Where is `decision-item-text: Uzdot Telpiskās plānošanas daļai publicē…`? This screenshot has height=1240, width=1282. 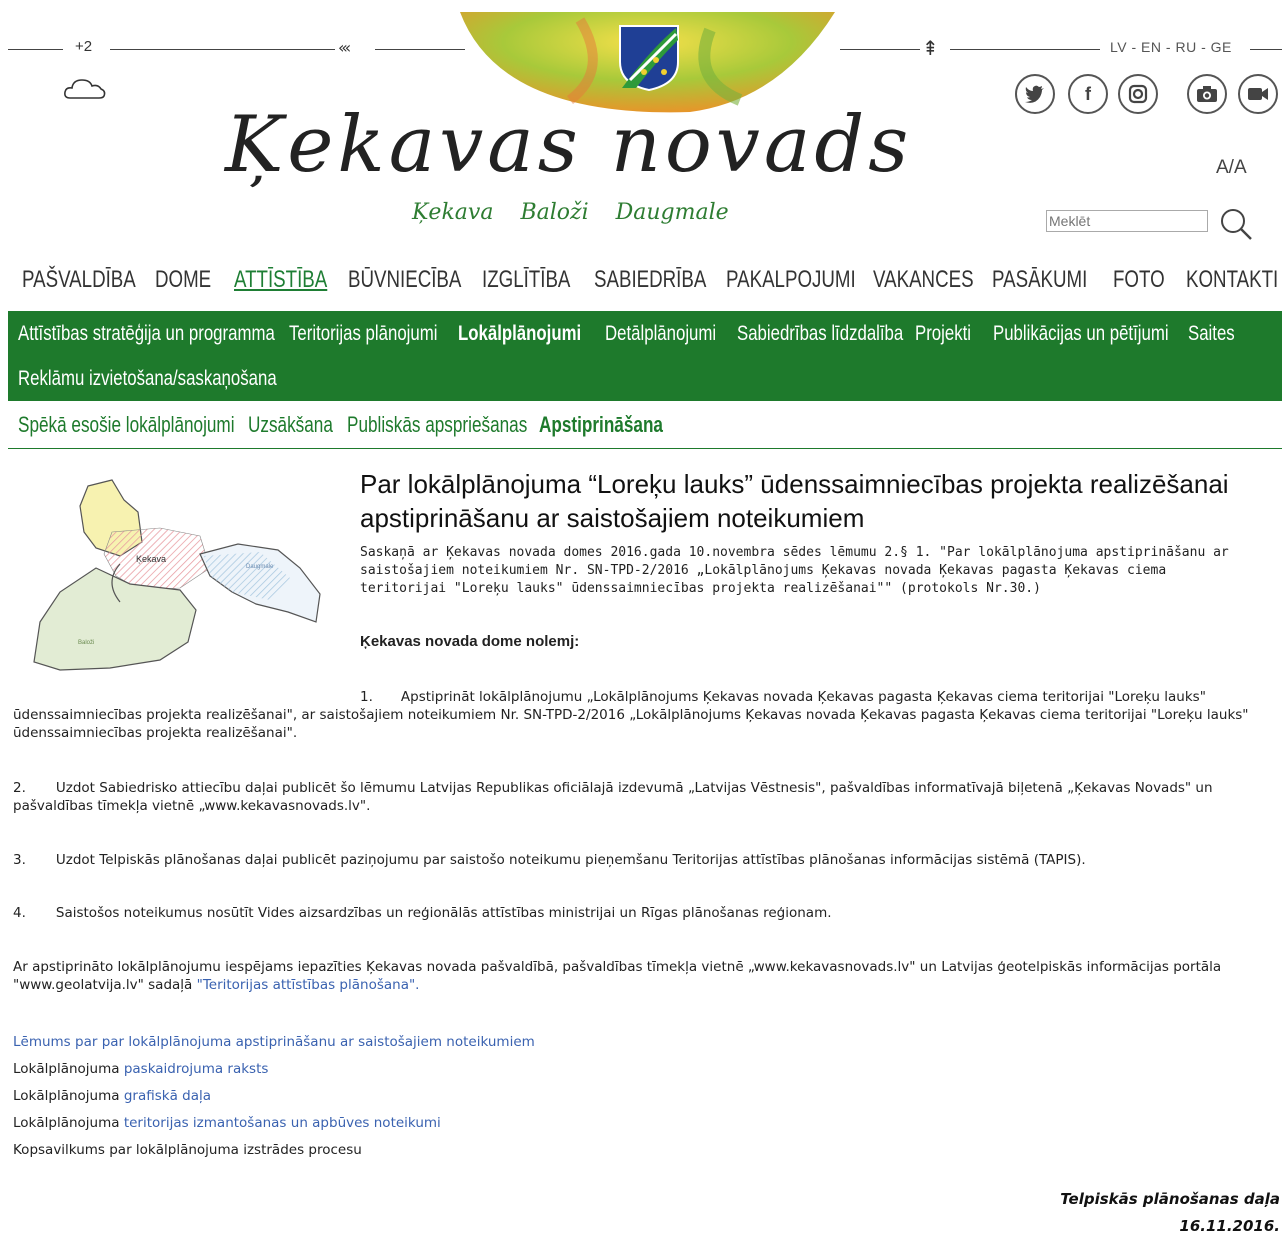
decision-item-text: Uzdot Telpiskās plānošanas daļai publicē… is located at coordinates (570, 860).